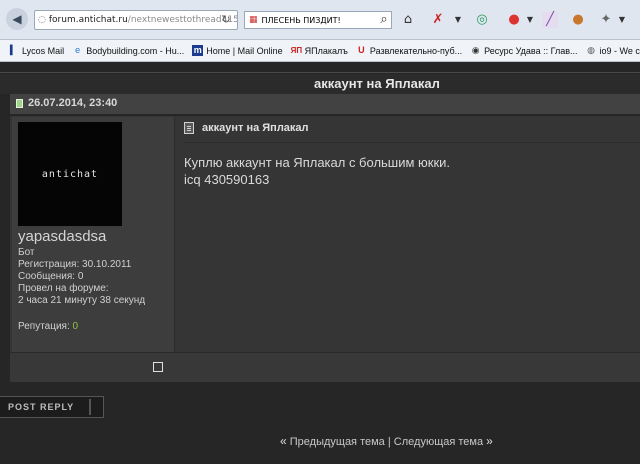 The width and height of the screenshot is (640, 464). I want to click on bookmark-yaplakal: ЯП ЯПлакалъ, so click(319, 50).